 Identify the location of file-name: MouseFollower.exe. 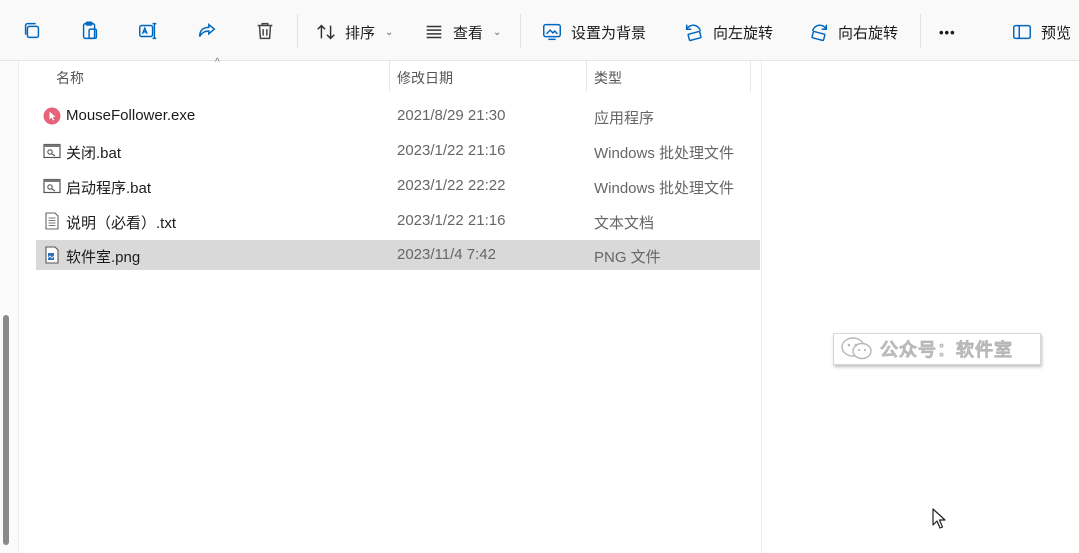
(131, 115).